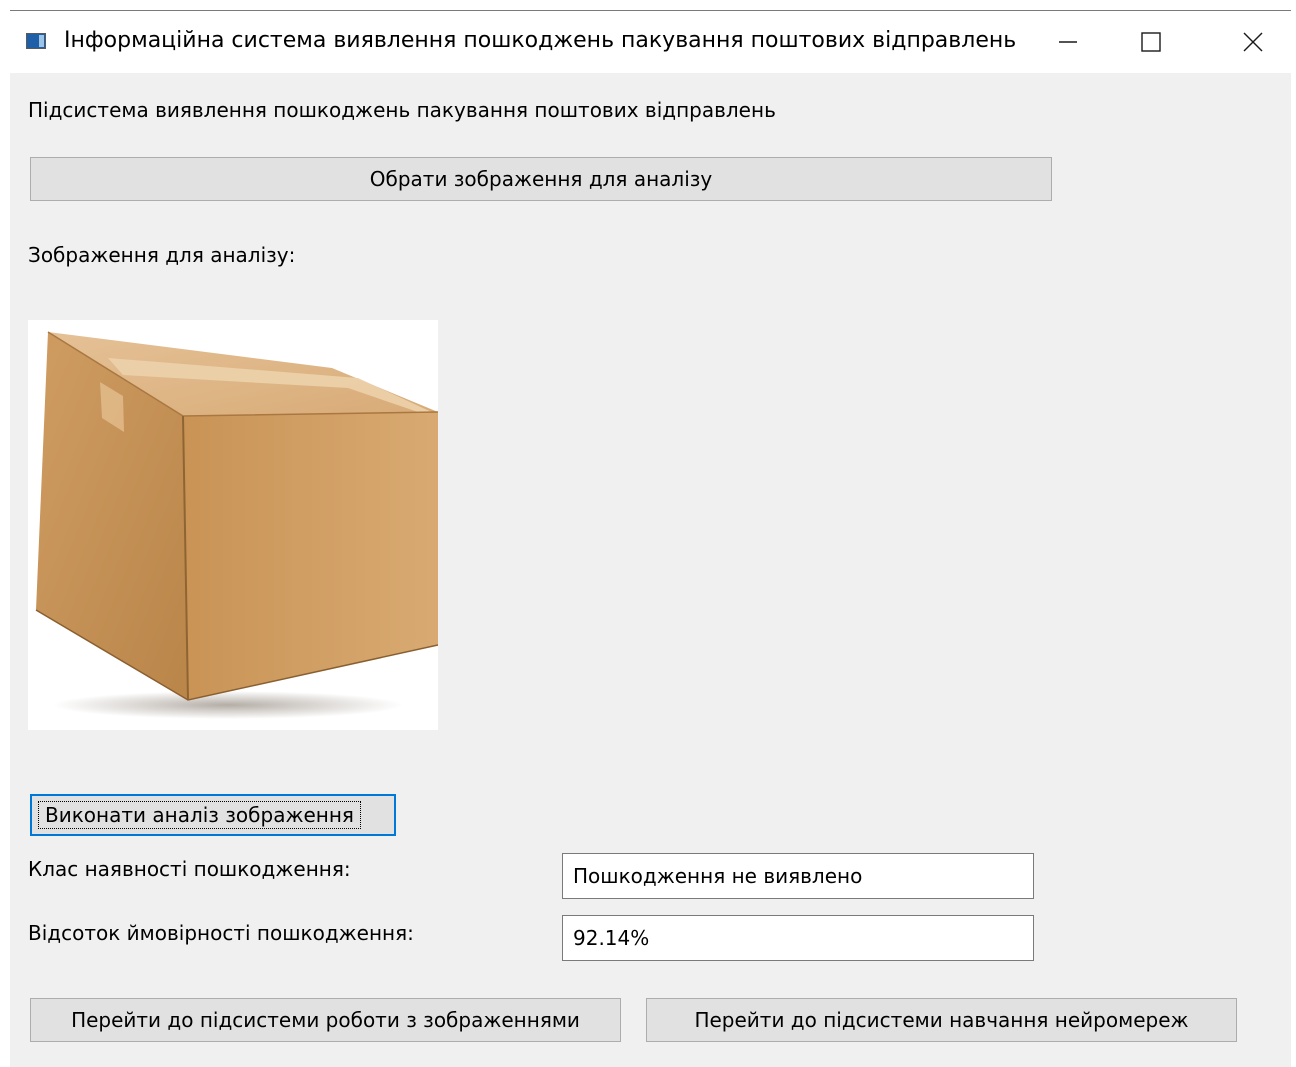 This screenshot has width=1296, height=1067. What do you see at coordinates (221, 933) in the screenshot?
I see `probability-label: Відсоток ймовірності пошкодження:` at bounding box center [221, 933].